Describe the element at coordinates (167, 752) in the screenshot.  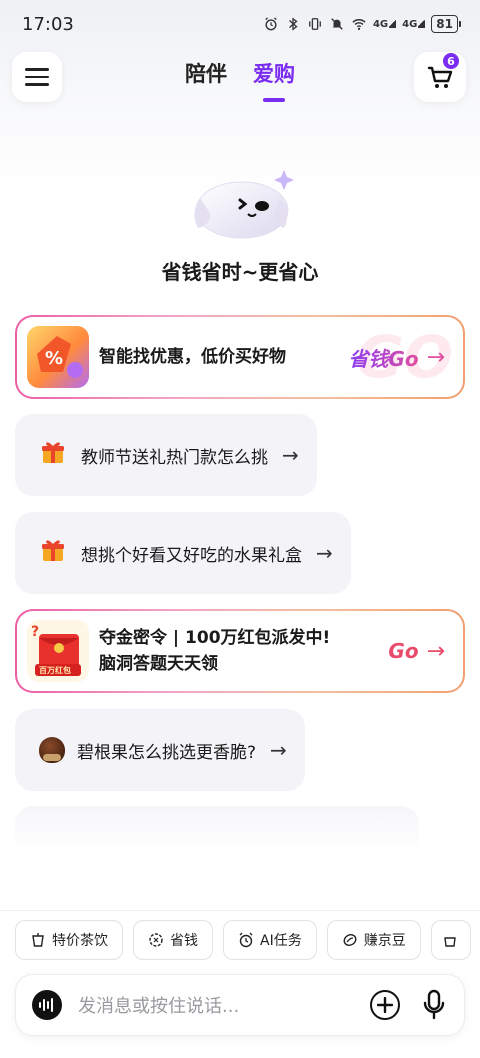
I see `suggestion-text: 碧根果怎么挑选更香脆?` at that location.